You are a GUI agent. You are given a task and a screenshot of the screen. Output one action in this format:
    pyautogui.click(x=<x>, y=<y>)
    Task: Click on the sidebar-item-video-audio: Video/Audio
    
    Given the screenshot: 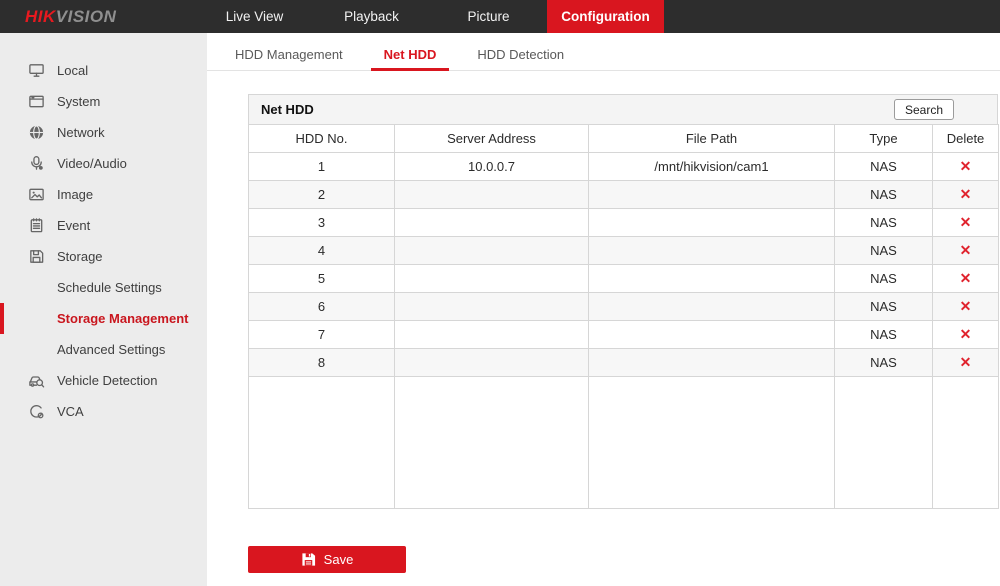 What is the action you would take?
    pyautogui.click(x=103, y=163)
    